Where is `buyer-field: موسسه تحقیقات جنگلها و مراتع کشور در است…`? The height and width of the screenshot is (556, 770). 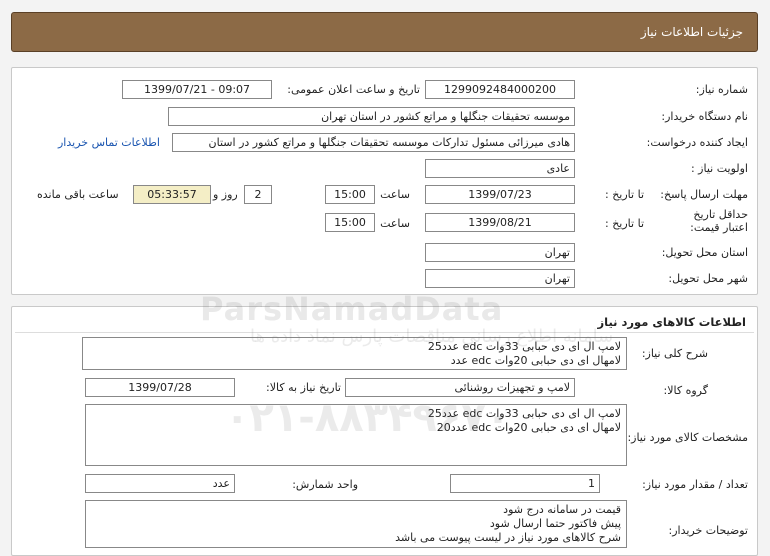
buyer-field: موسسه تحقیقات جنگلها و مراتع کشور در است… is located at coordinates (371, 116).